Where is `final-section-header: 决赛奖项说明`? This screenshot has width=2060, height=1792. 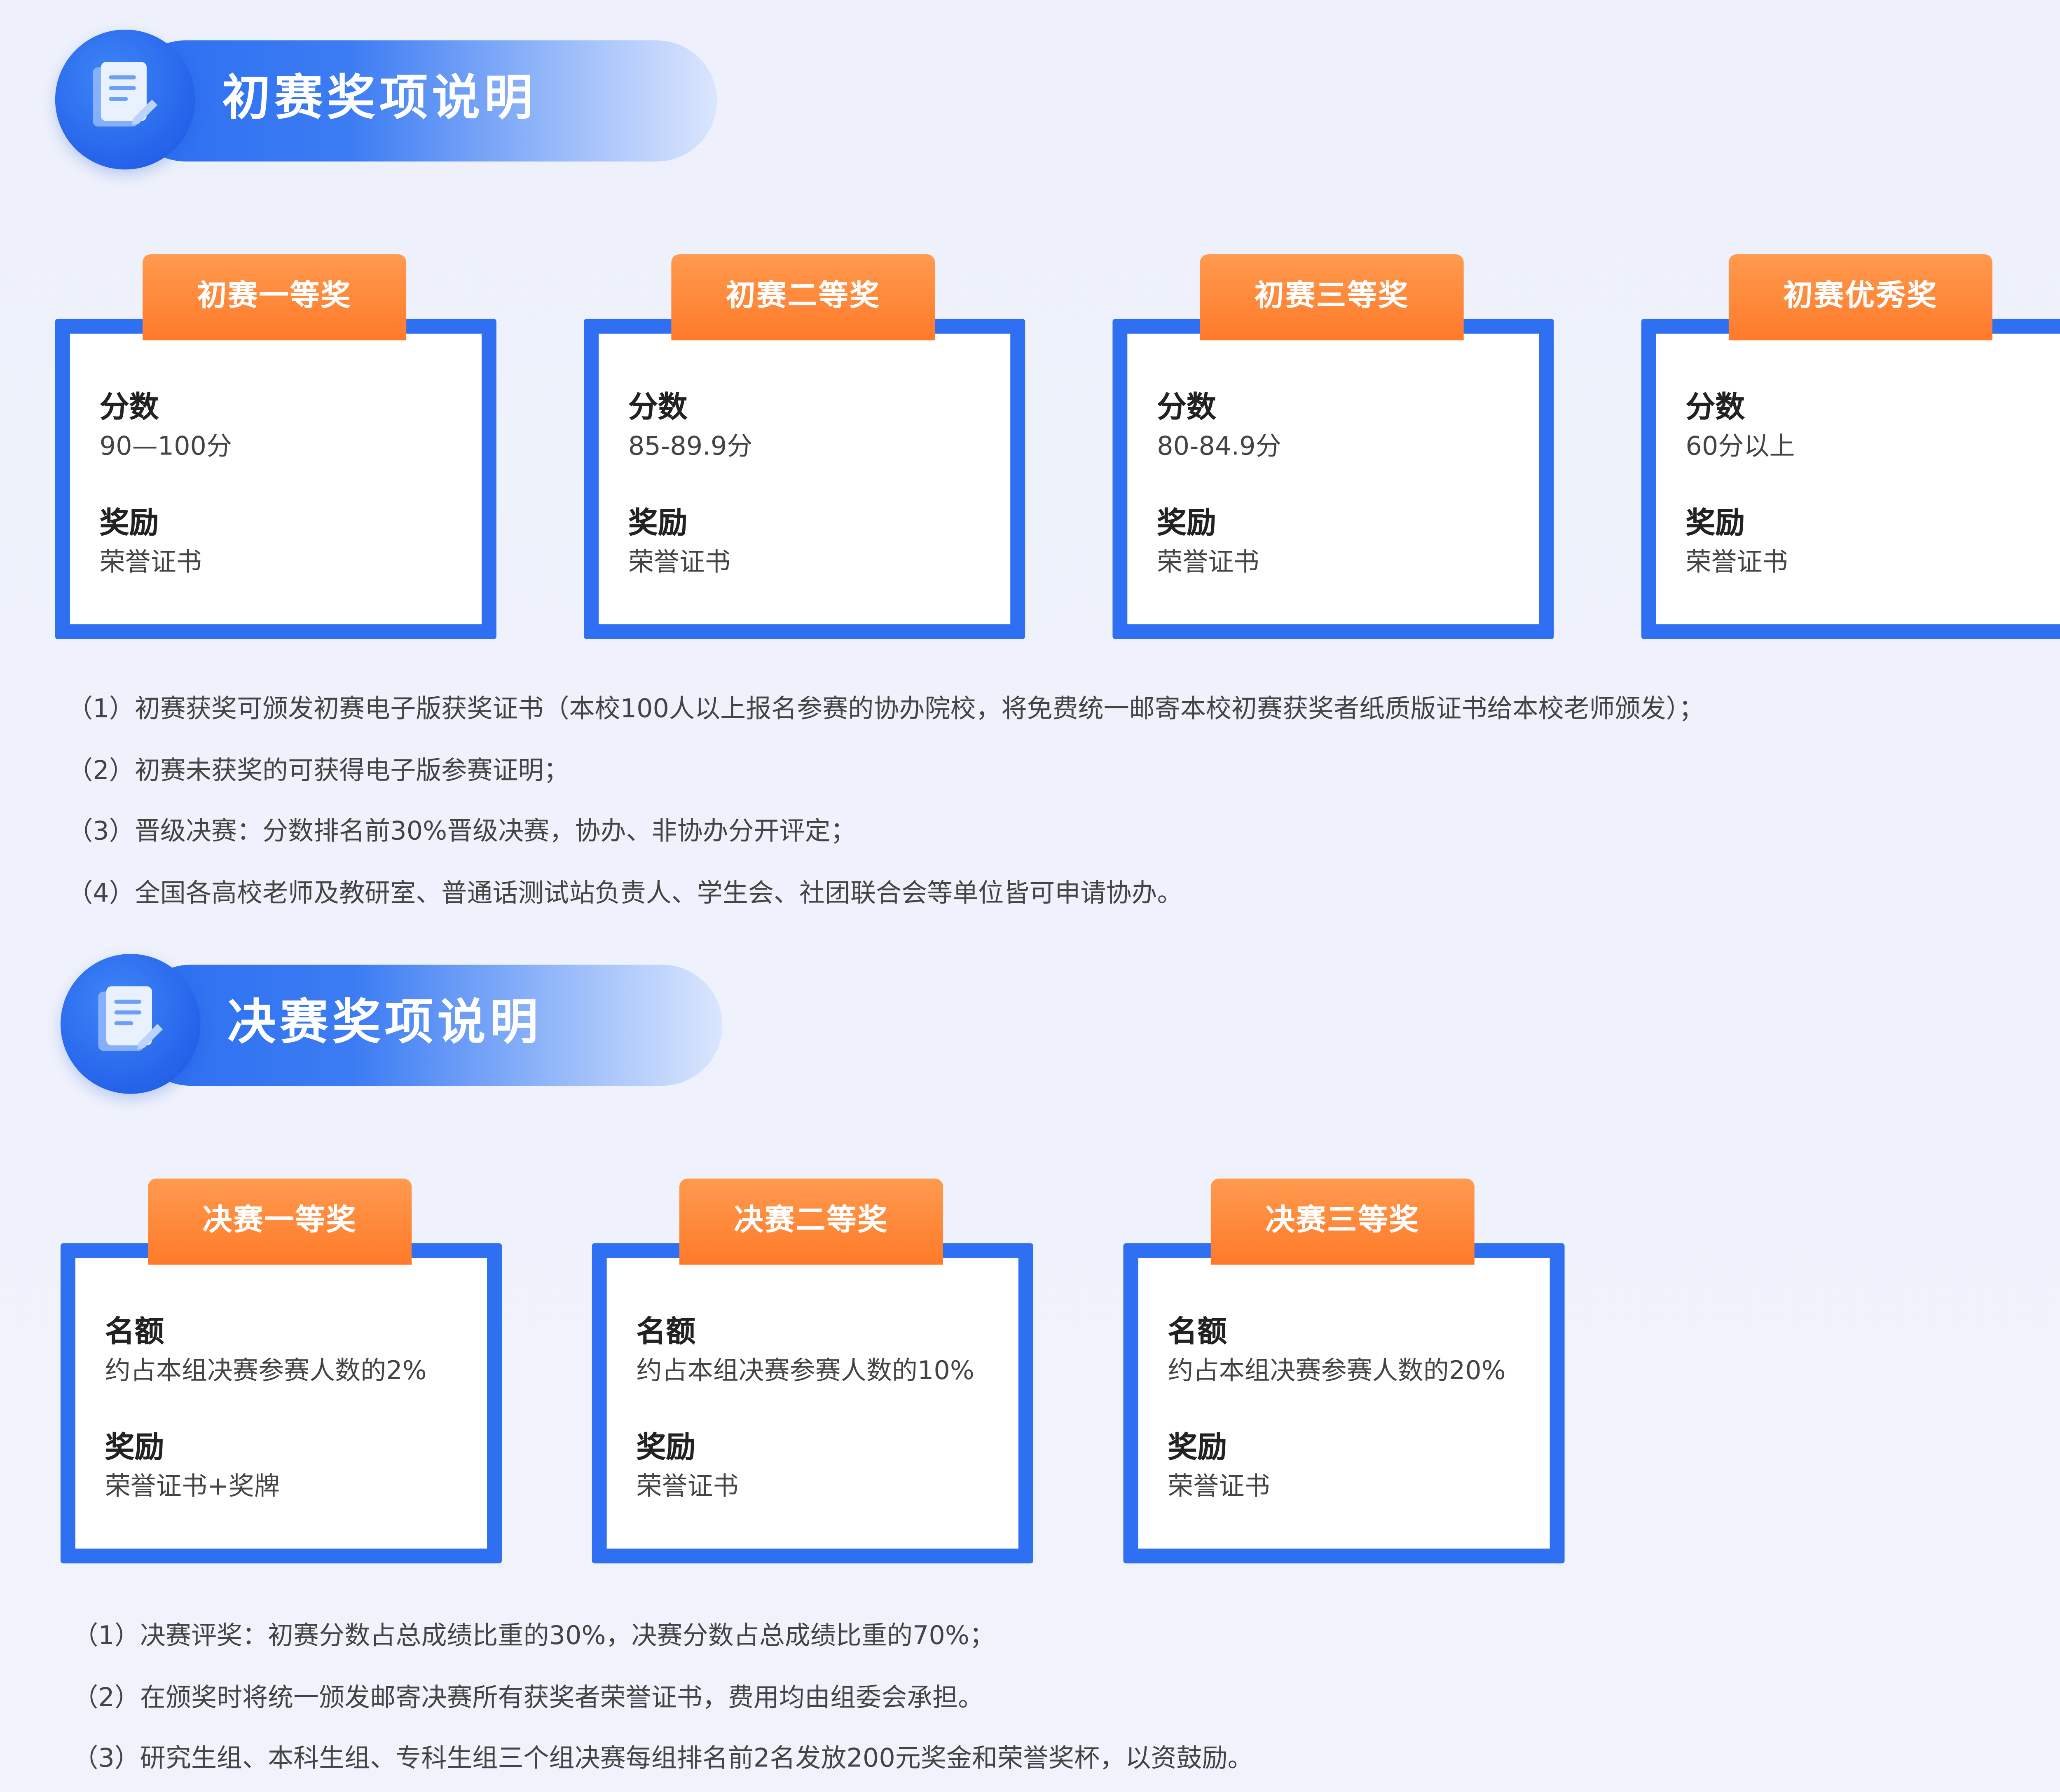
final-section-header: 决赛奖项说明 is located at coordinates (391, 1024).